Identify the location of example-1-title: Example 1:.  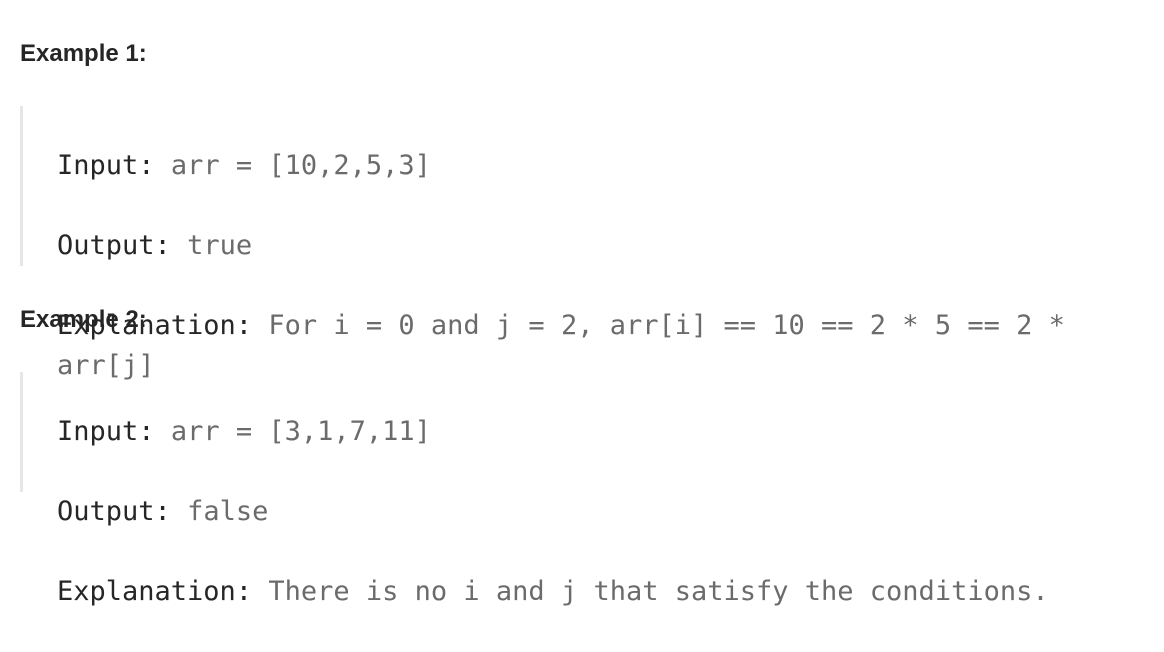
(83, 53).